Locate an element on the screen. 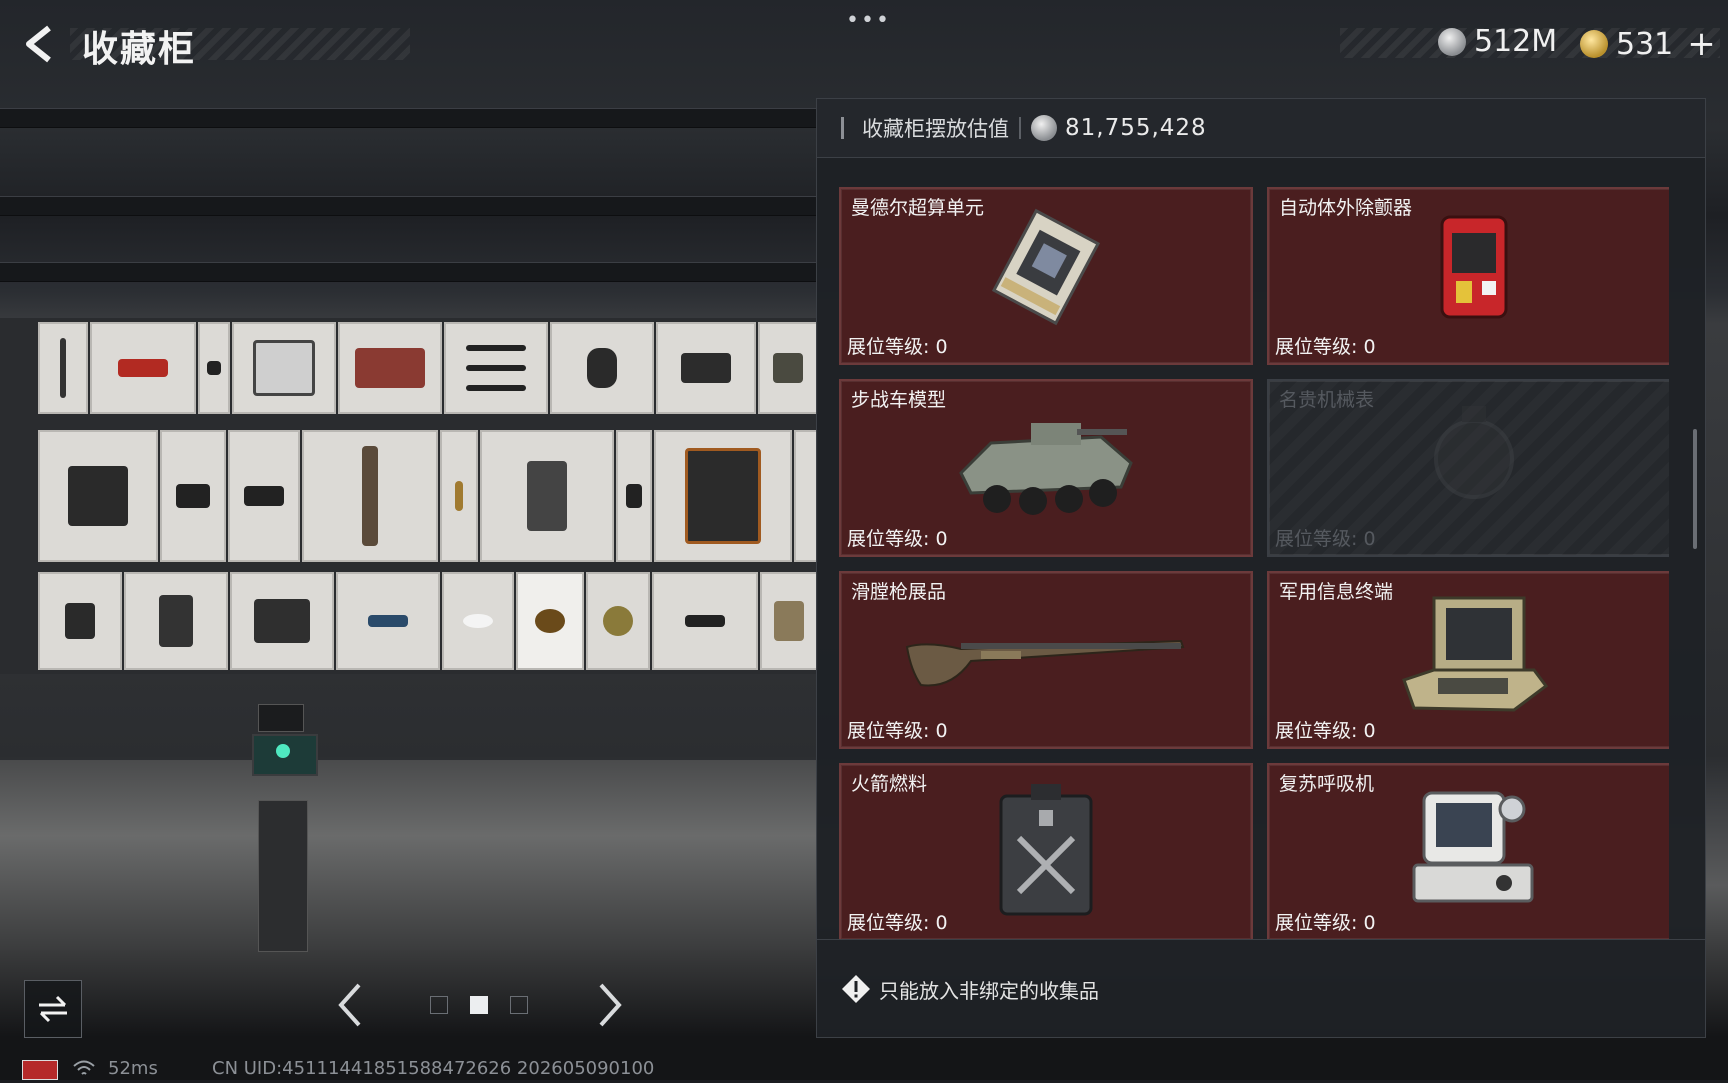 Image resolution: width=1728 pixels, height=1083 pixels. swap-button is located at coordinates (53, 1009).